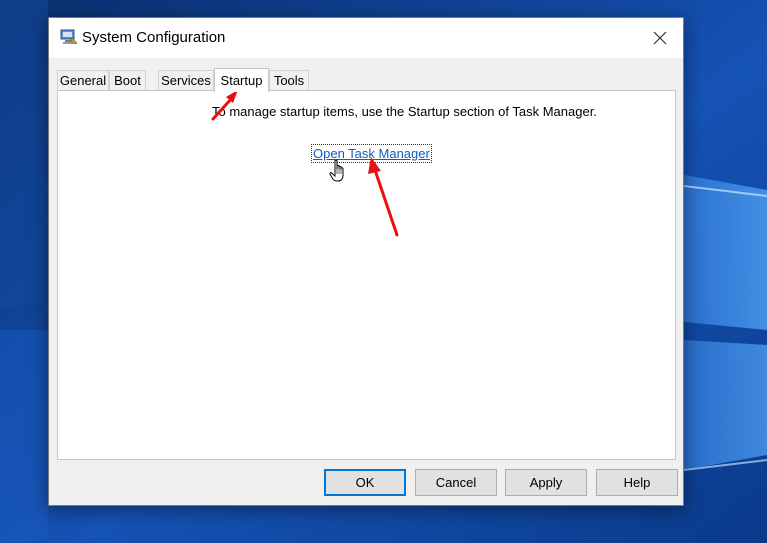 The height and width of the screenshot is (543, 767). Describe the element at coordinates (336, 170) in the screenshot. I see `hand-cursor-icon` at that location.